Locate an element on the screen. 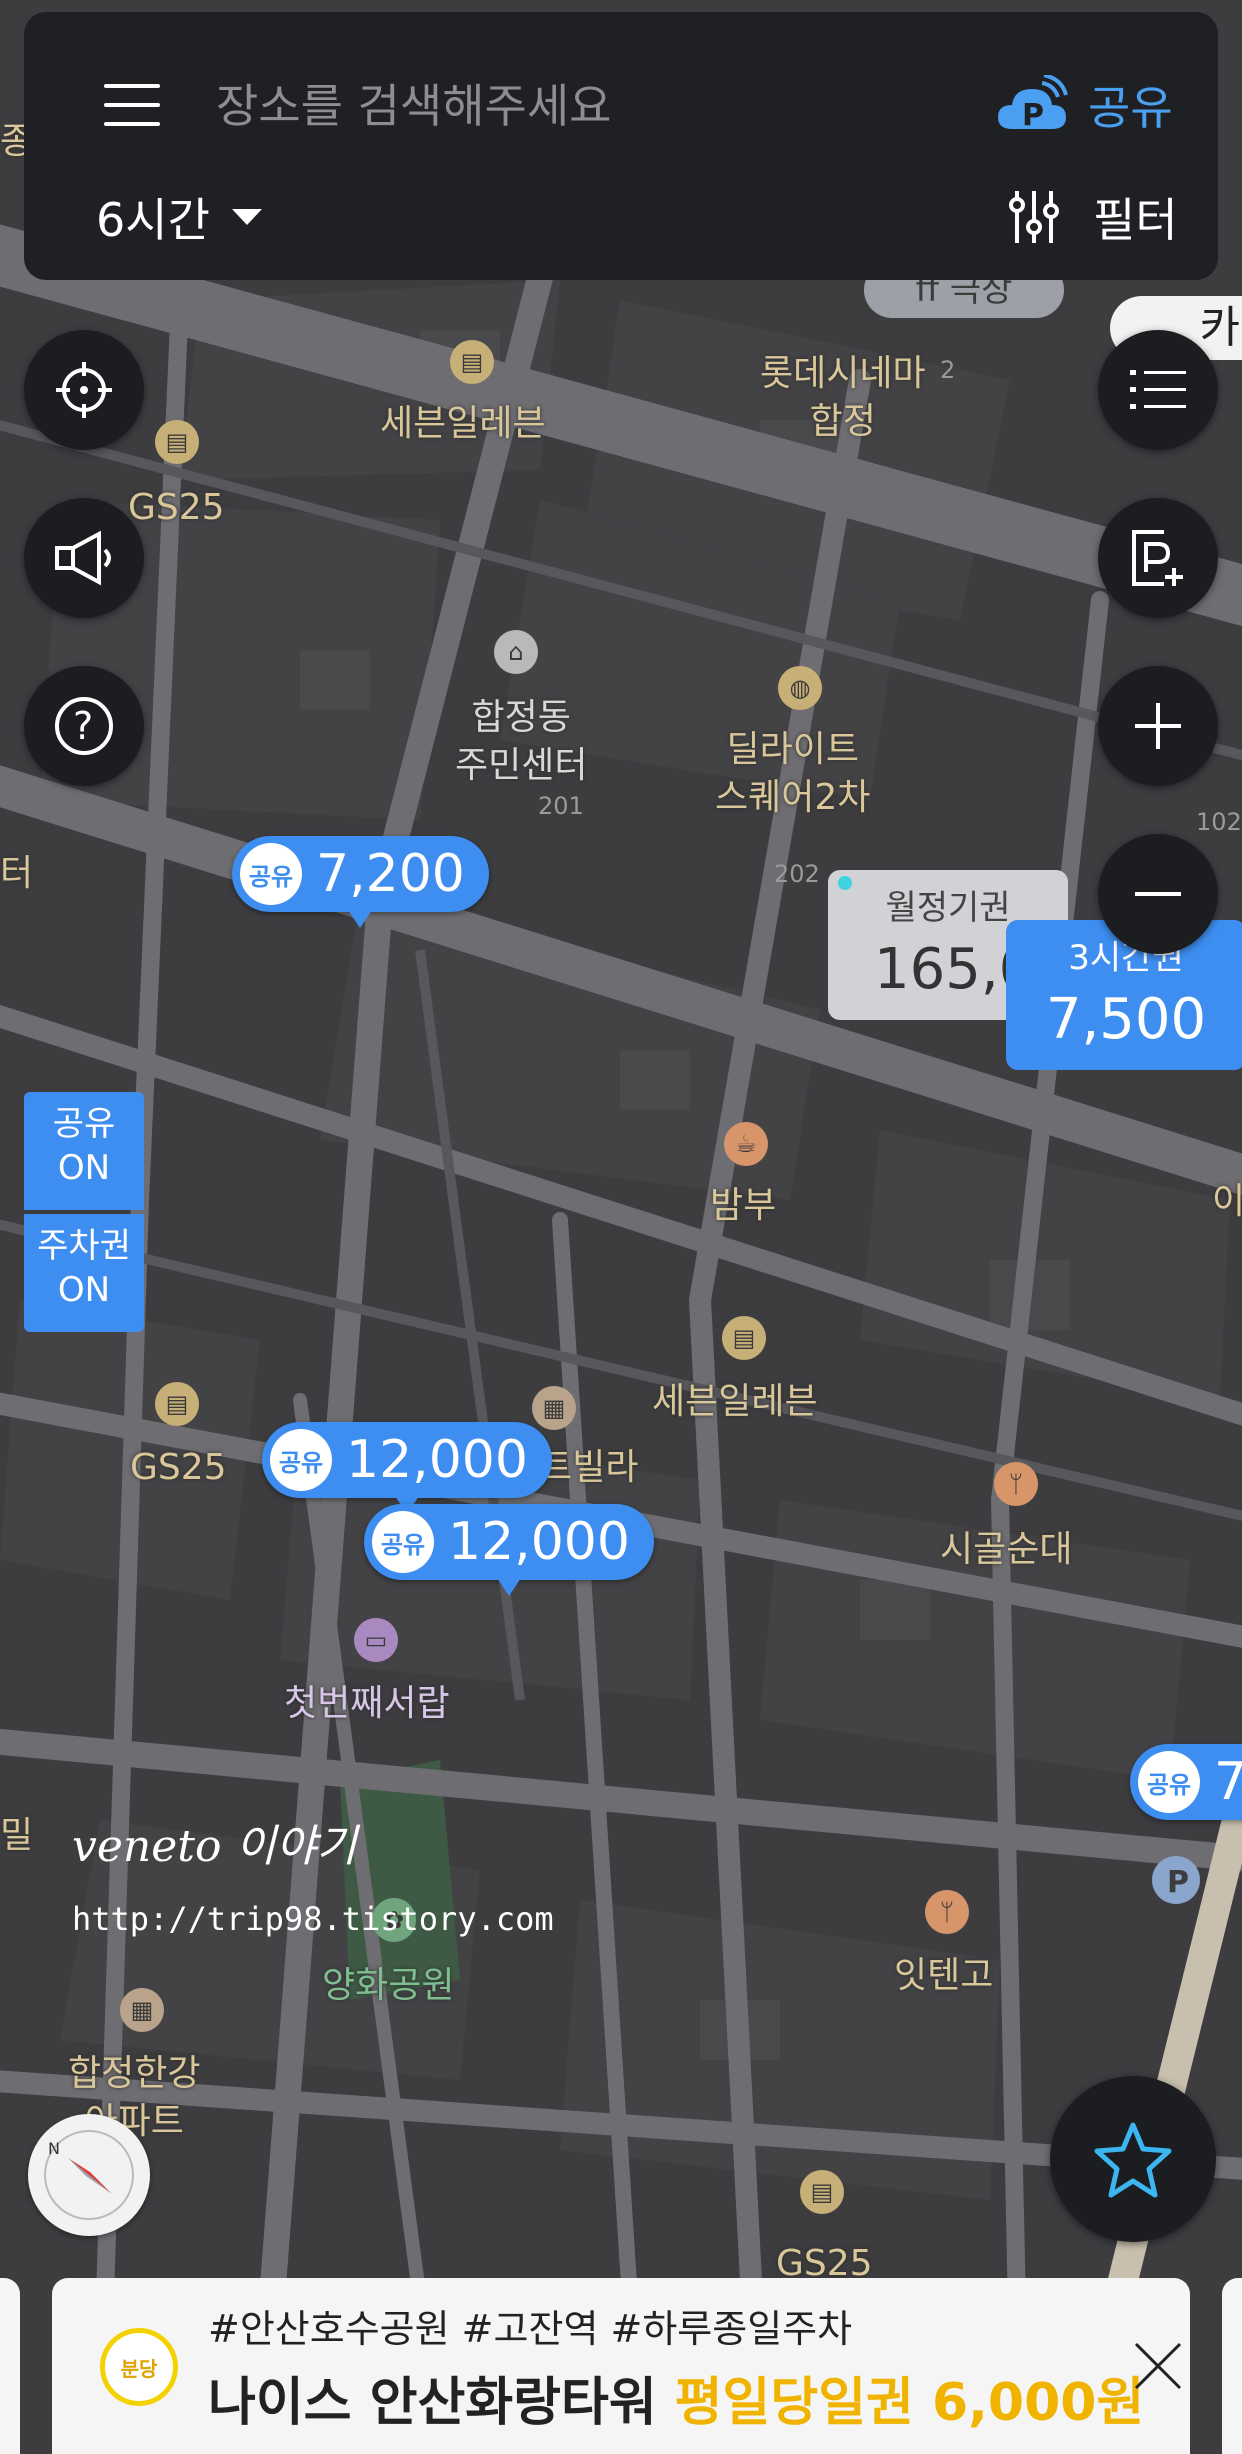 The image size is (1242, 2454). watermark-url: http://trip98.tistory.com is located at coordinates (313, 1919).